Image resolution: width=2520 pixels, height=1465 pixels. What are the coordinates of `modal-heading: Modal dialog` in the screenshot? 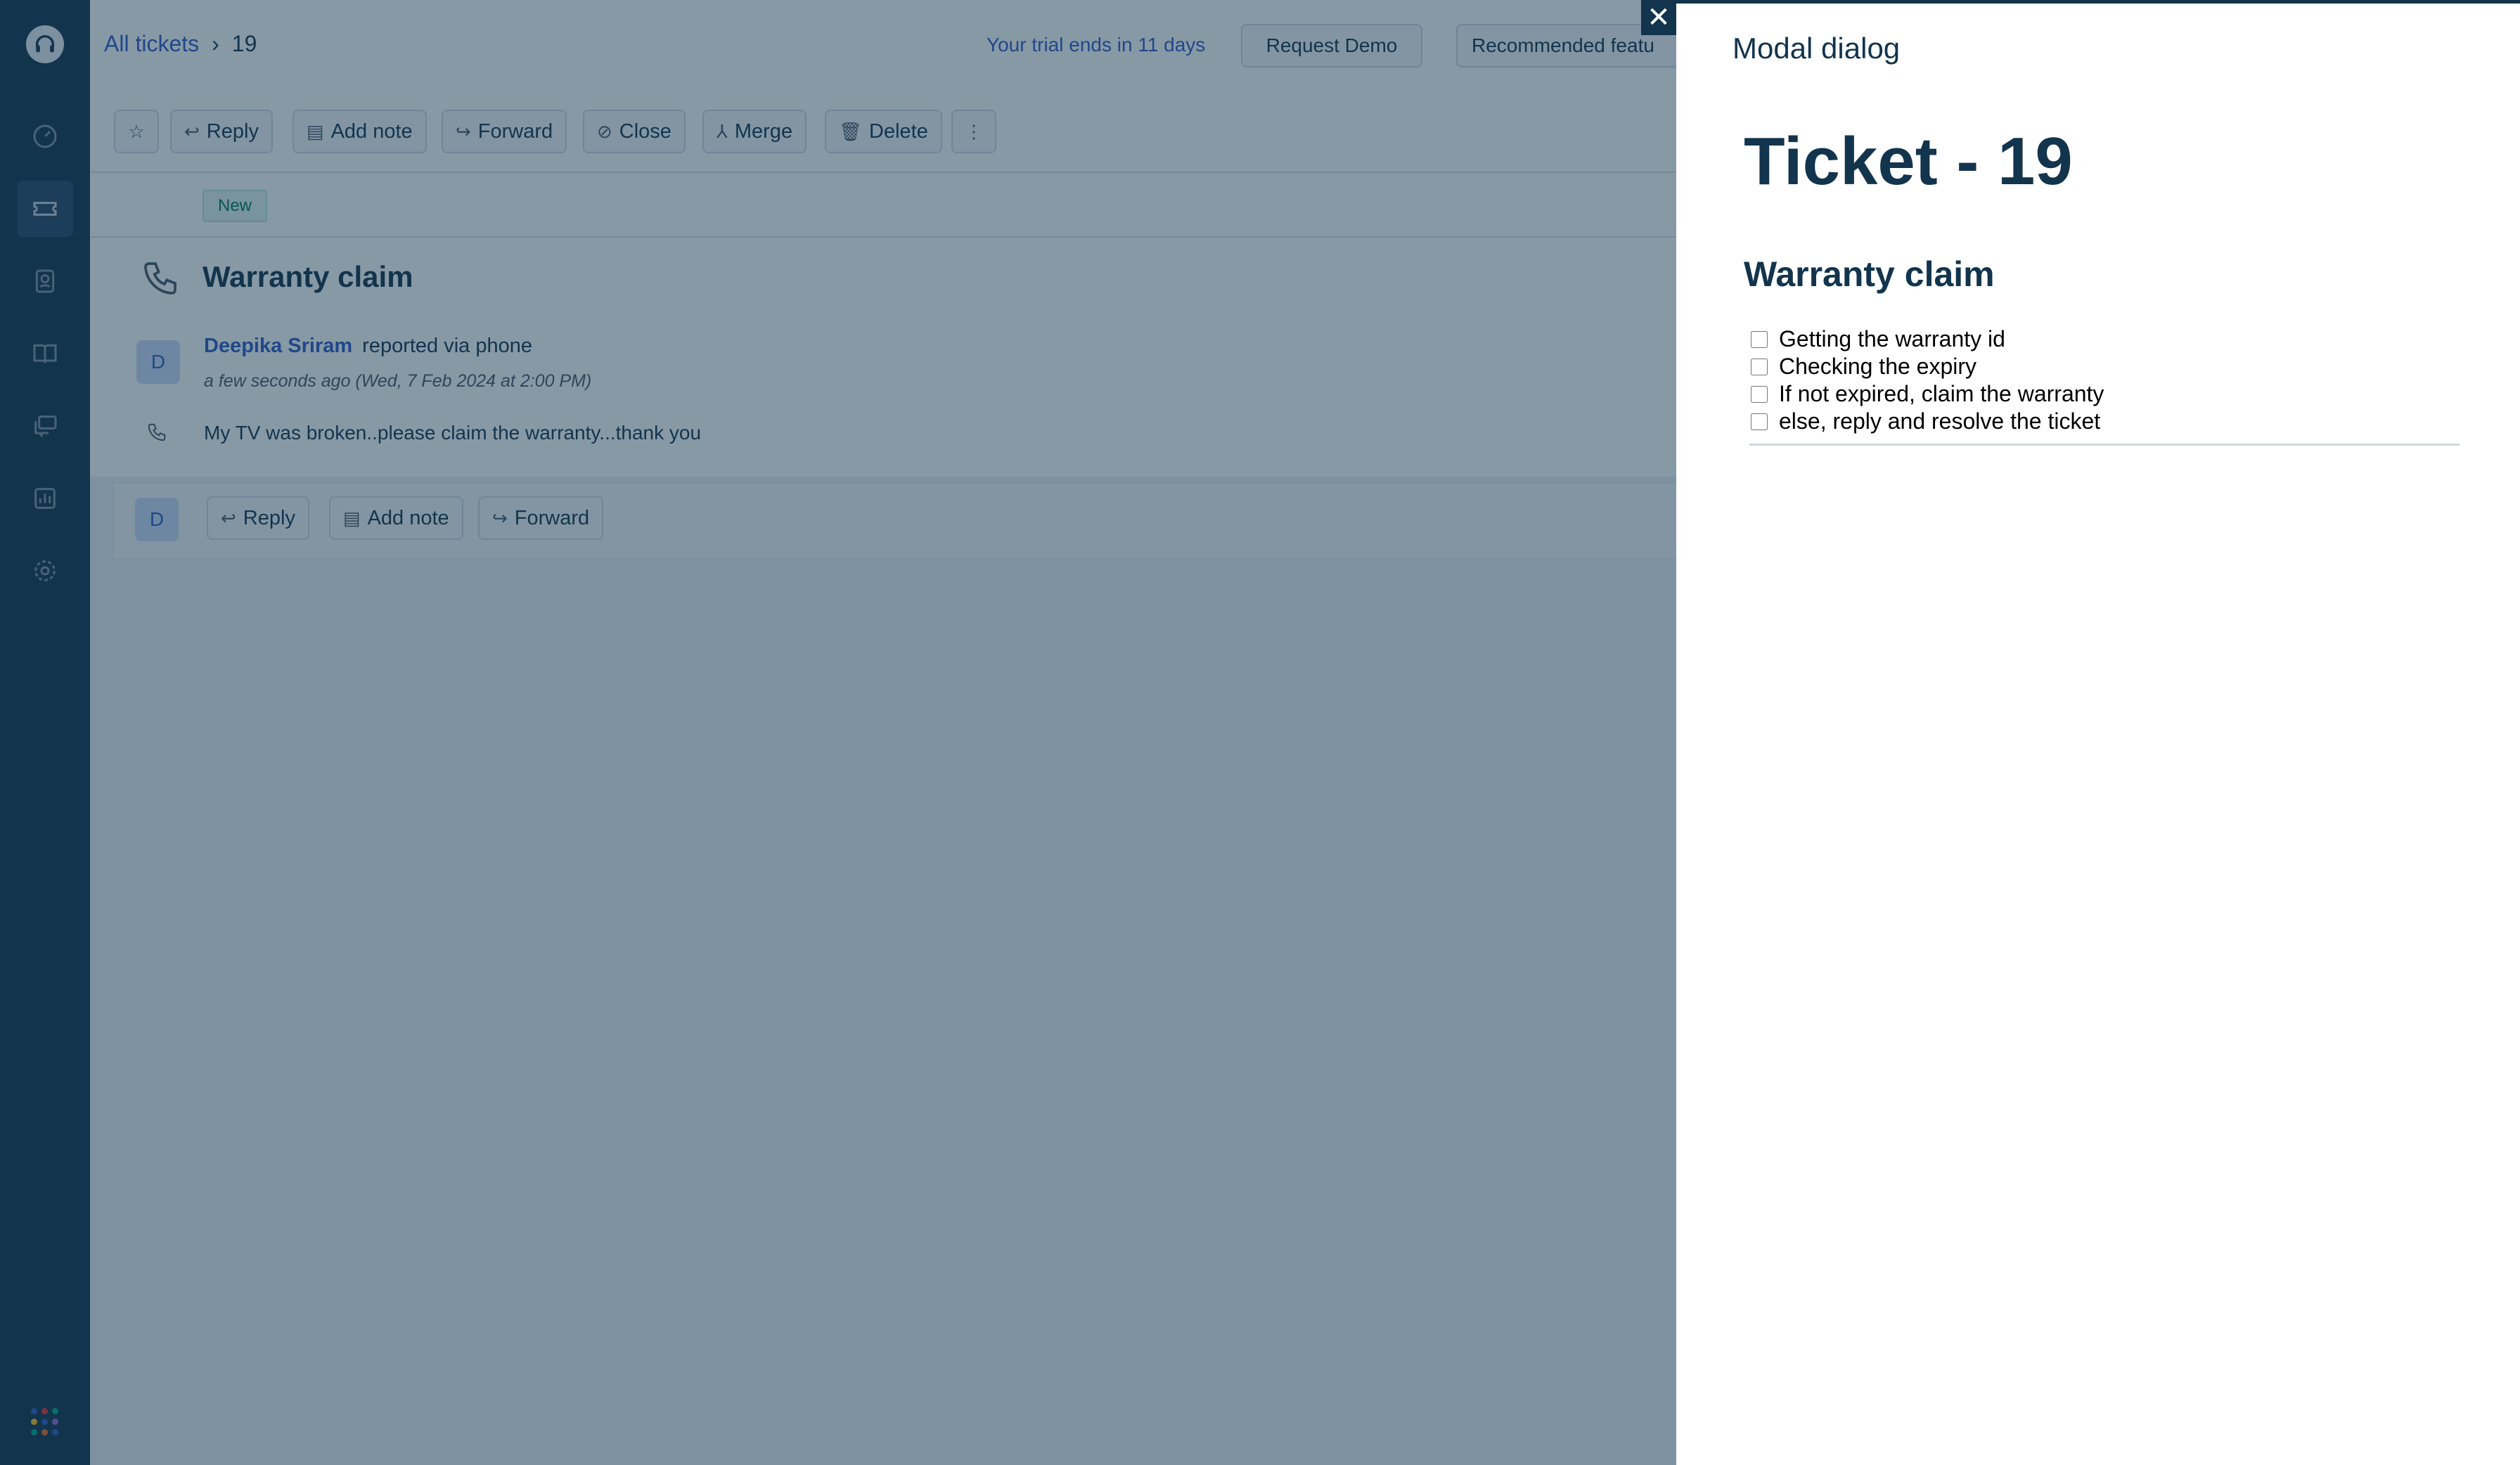 It's located at (1816, 48).